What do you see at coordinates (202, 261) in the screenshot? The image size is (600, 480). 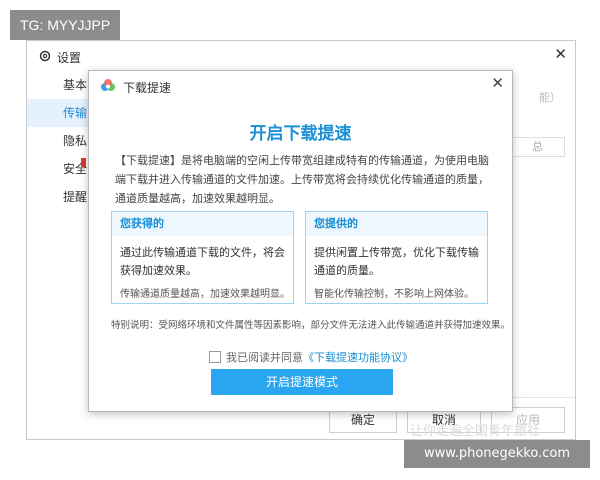 I see `card-body: 通过此传输通道下载的文件，将会获得加速效果。` at bounding box center [202, 261].